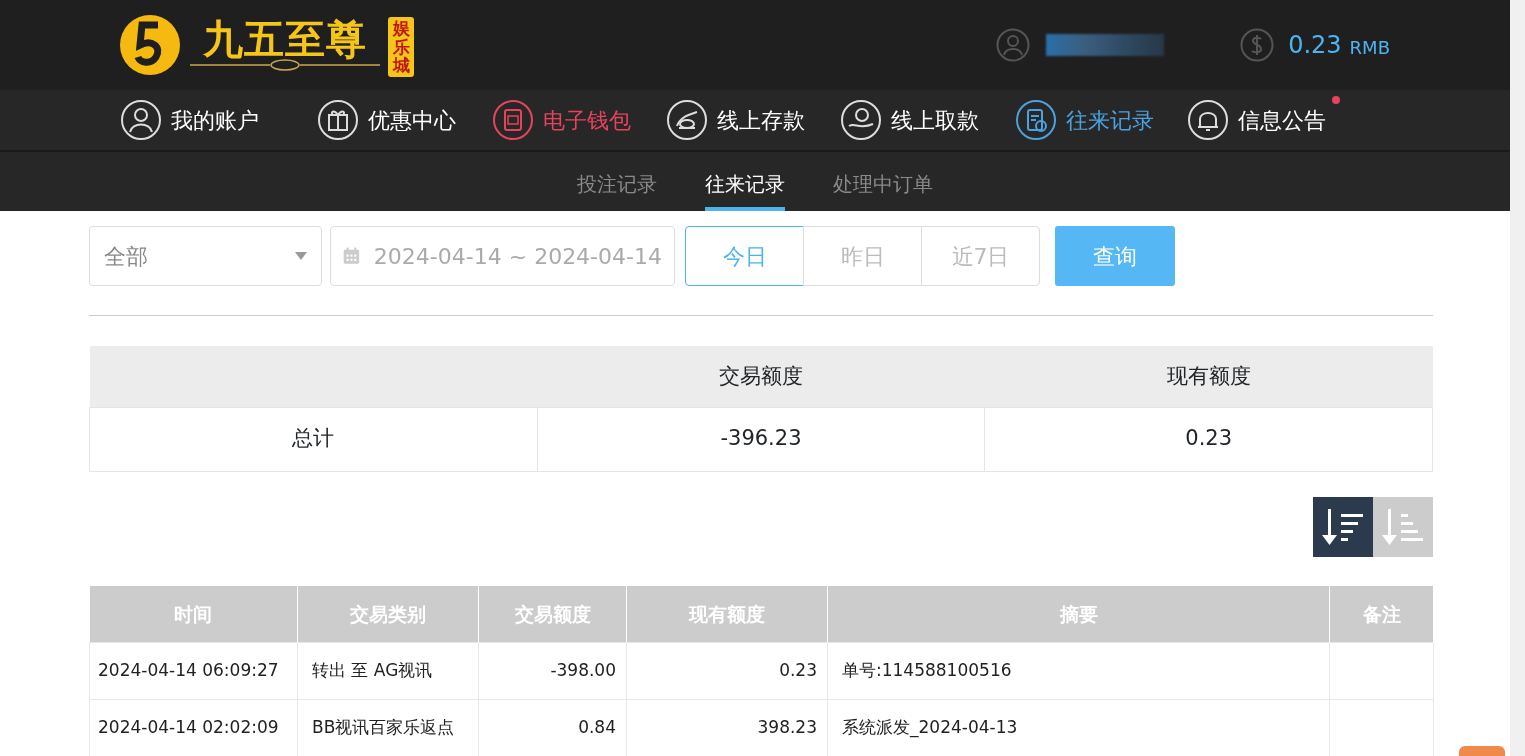 This screenshot has height=756, width=1525. Describe the element at coordinates (910, 120) in the screenshot. I see `nav-item: 线上取款` at that location.